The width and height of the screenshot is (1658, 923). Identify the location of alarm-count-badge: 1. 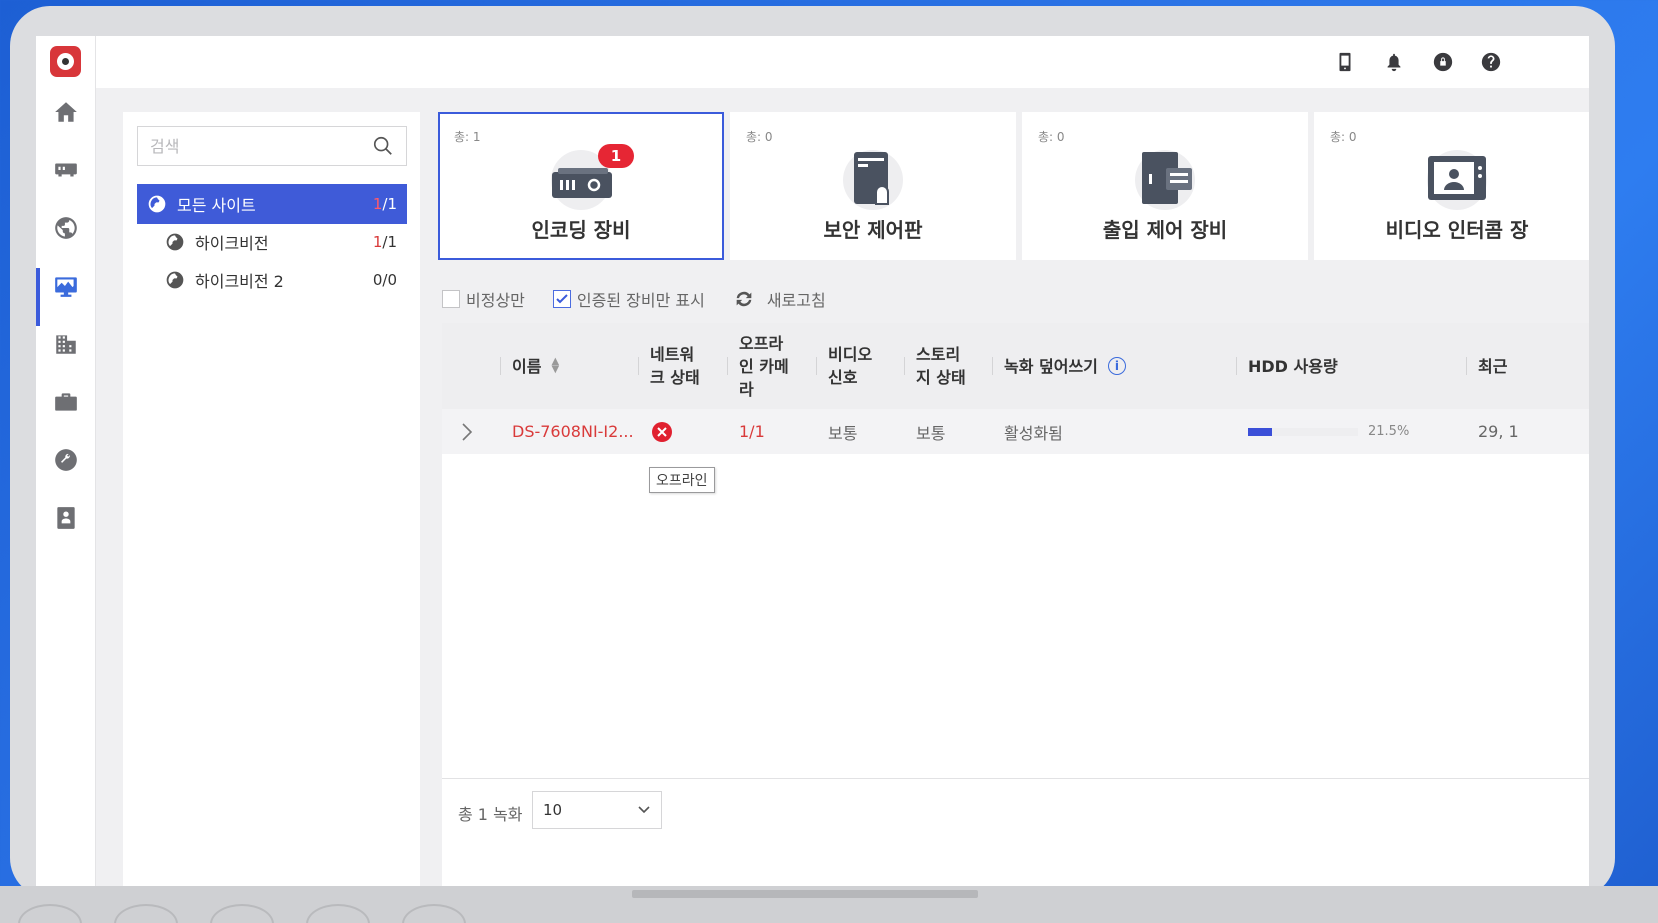
(616, 156).